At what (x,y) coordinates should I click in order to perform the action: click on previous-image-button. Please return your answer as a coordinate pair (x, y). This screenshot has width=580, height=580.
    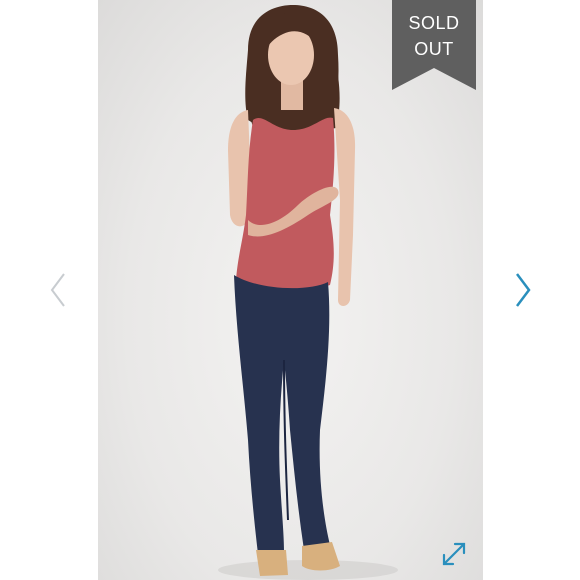
    Looking at the image, I should click on (58, 290).